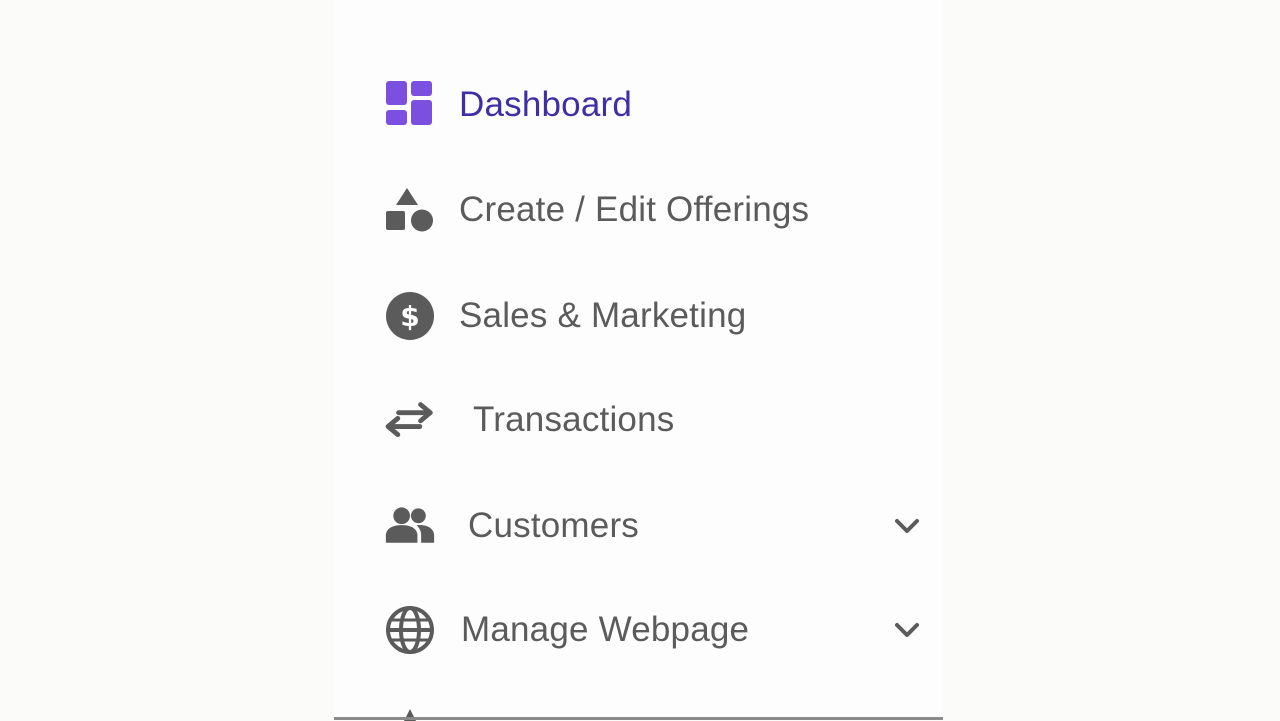 The height and width of the screenshot is (721, 1280). What do you see at coordinates (410, 630) in the screenshot?
I see `globe-icon` at bounding box center [410, 630].